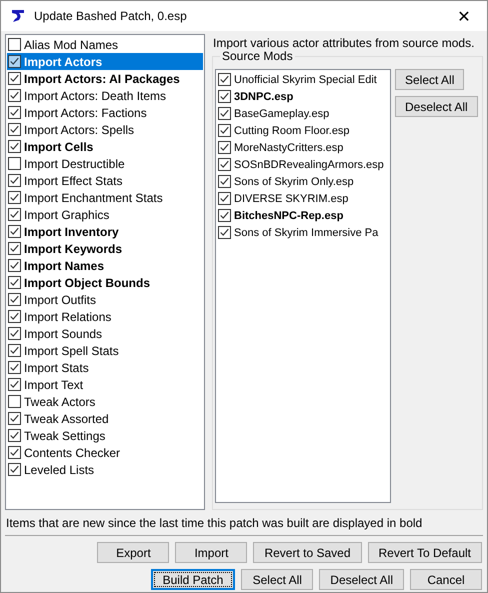 This screenshot has height=593, width=488. Describe the element at coordinates (303, 215) in the screenshot. I see `source-mod-item: BitchesNPC-Rep.esp` at that location.